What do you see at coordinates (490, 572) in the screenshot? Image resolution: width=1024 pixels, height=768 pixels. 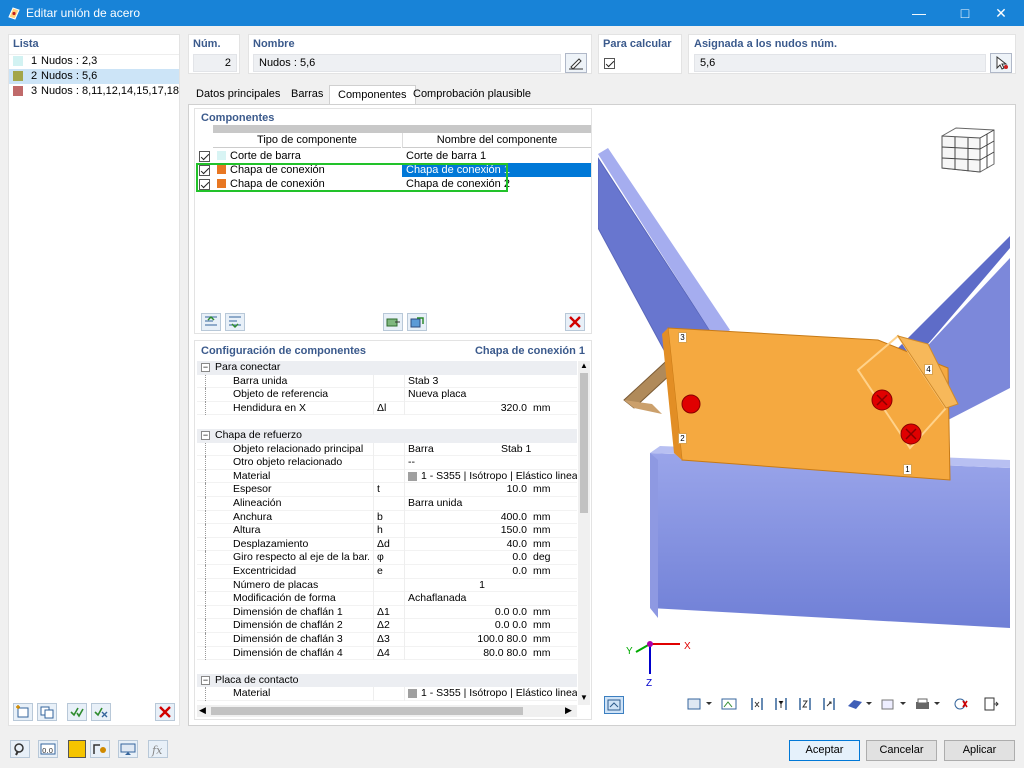 I see `config-value-cell: 0.0 mm` at bounding box center [490, 572].